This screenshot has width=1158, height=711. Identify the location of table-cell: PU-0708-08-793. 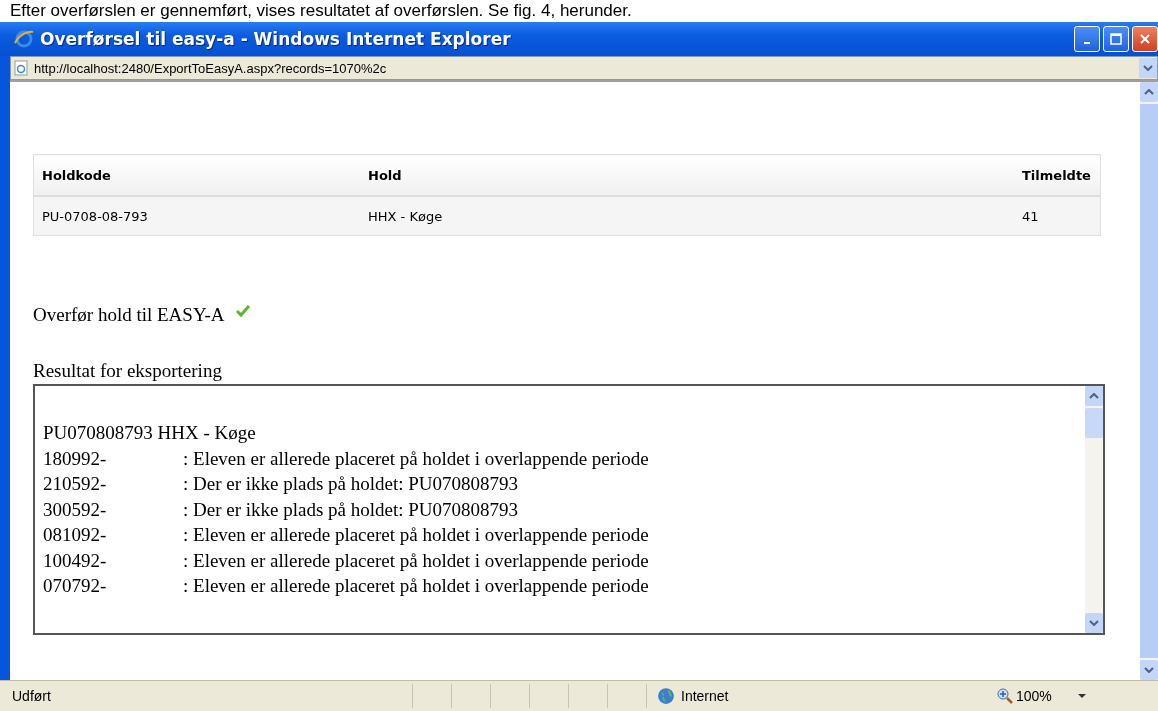
(196, 216).